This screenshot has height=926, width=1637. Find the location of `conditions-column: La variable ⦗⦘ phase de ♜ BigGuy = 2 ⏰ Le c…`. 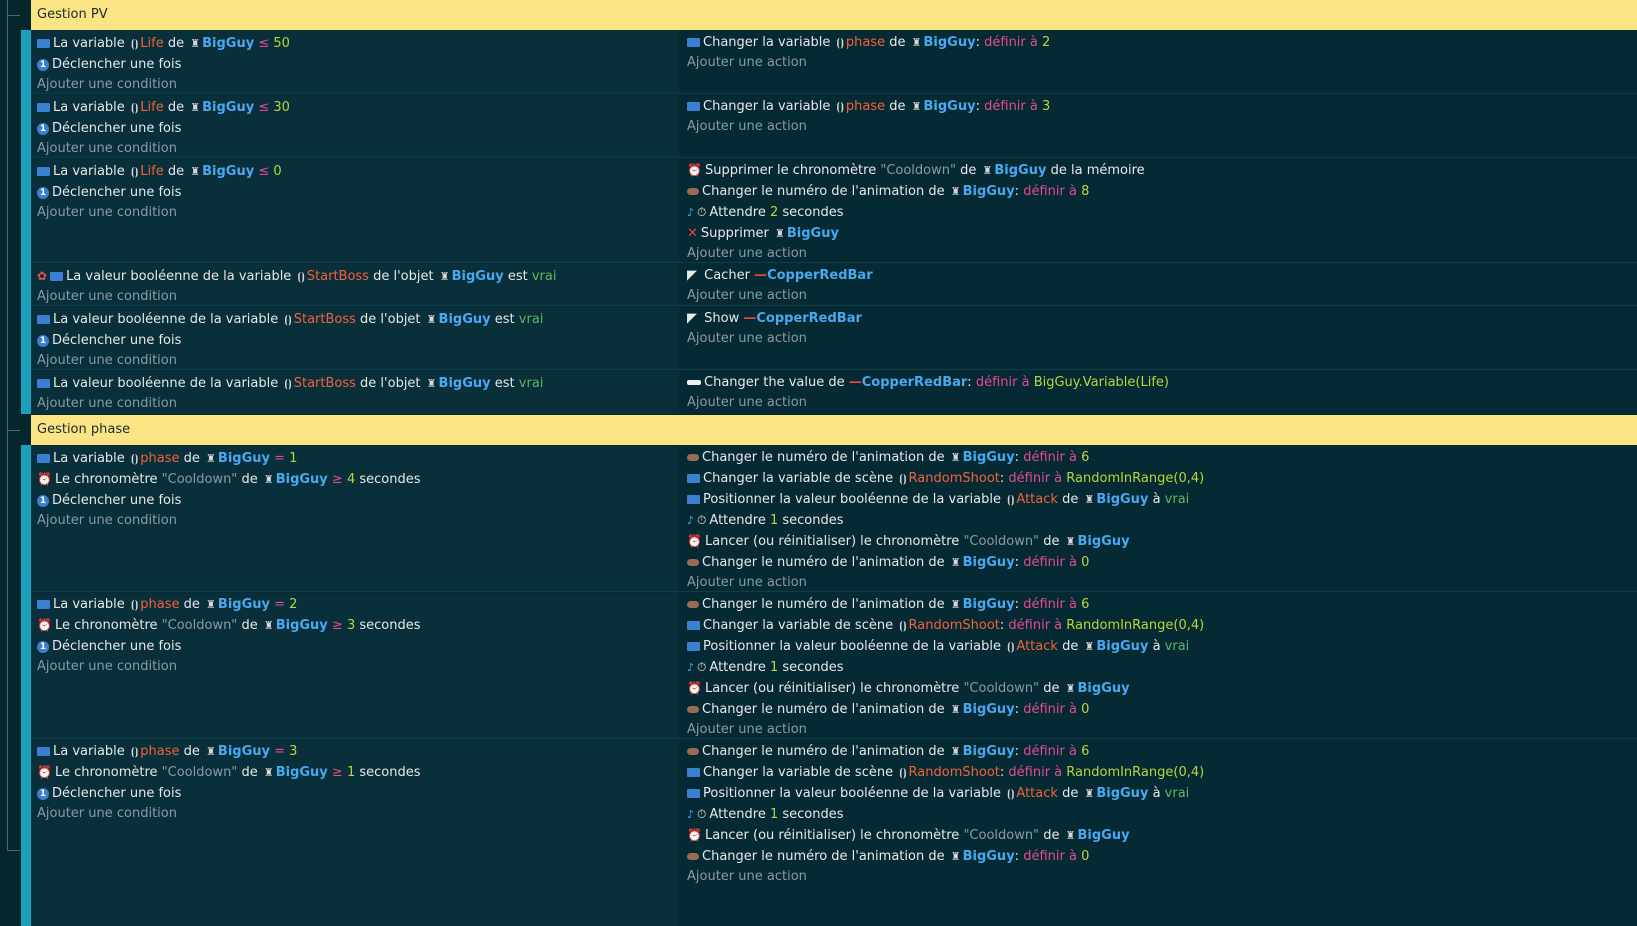

conditions-column: La variable ⦗⦘ phase de ♜ BigGuy = 2 ⏰ Le c… is located at coordinates (355, 666).